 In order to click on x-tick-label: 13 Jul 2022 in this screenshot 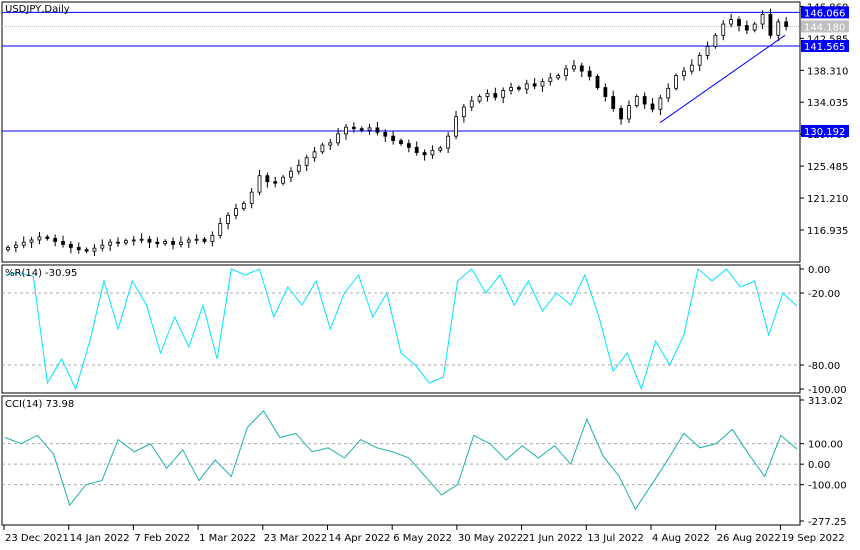, I will do `click(615, 538)`.